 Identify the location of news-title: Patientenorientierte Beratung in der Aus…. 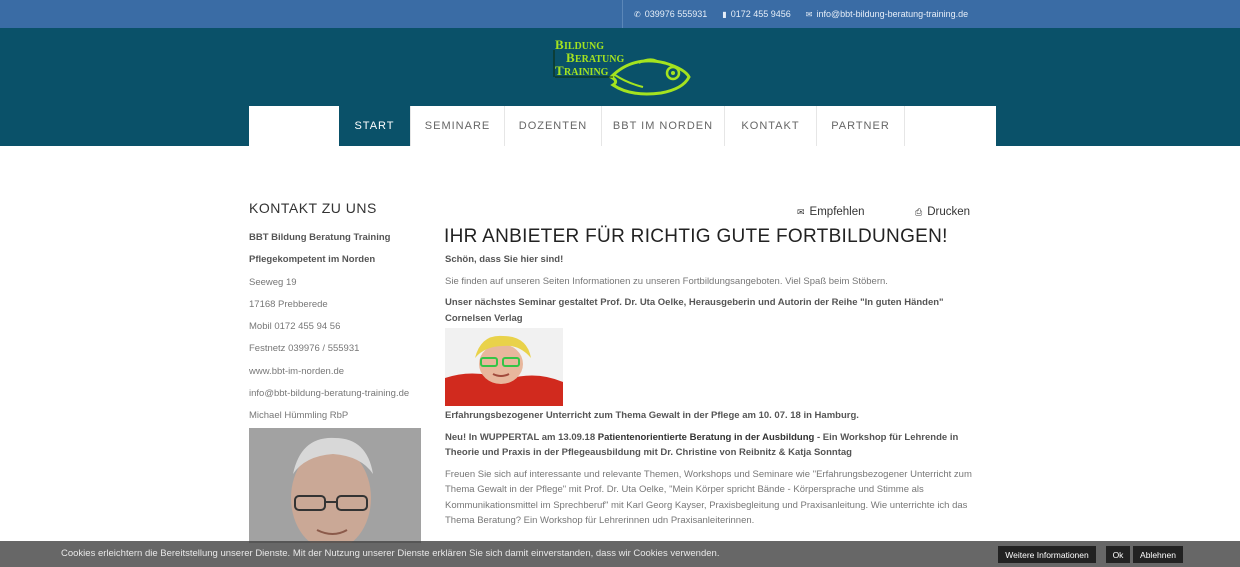
(706, 437).